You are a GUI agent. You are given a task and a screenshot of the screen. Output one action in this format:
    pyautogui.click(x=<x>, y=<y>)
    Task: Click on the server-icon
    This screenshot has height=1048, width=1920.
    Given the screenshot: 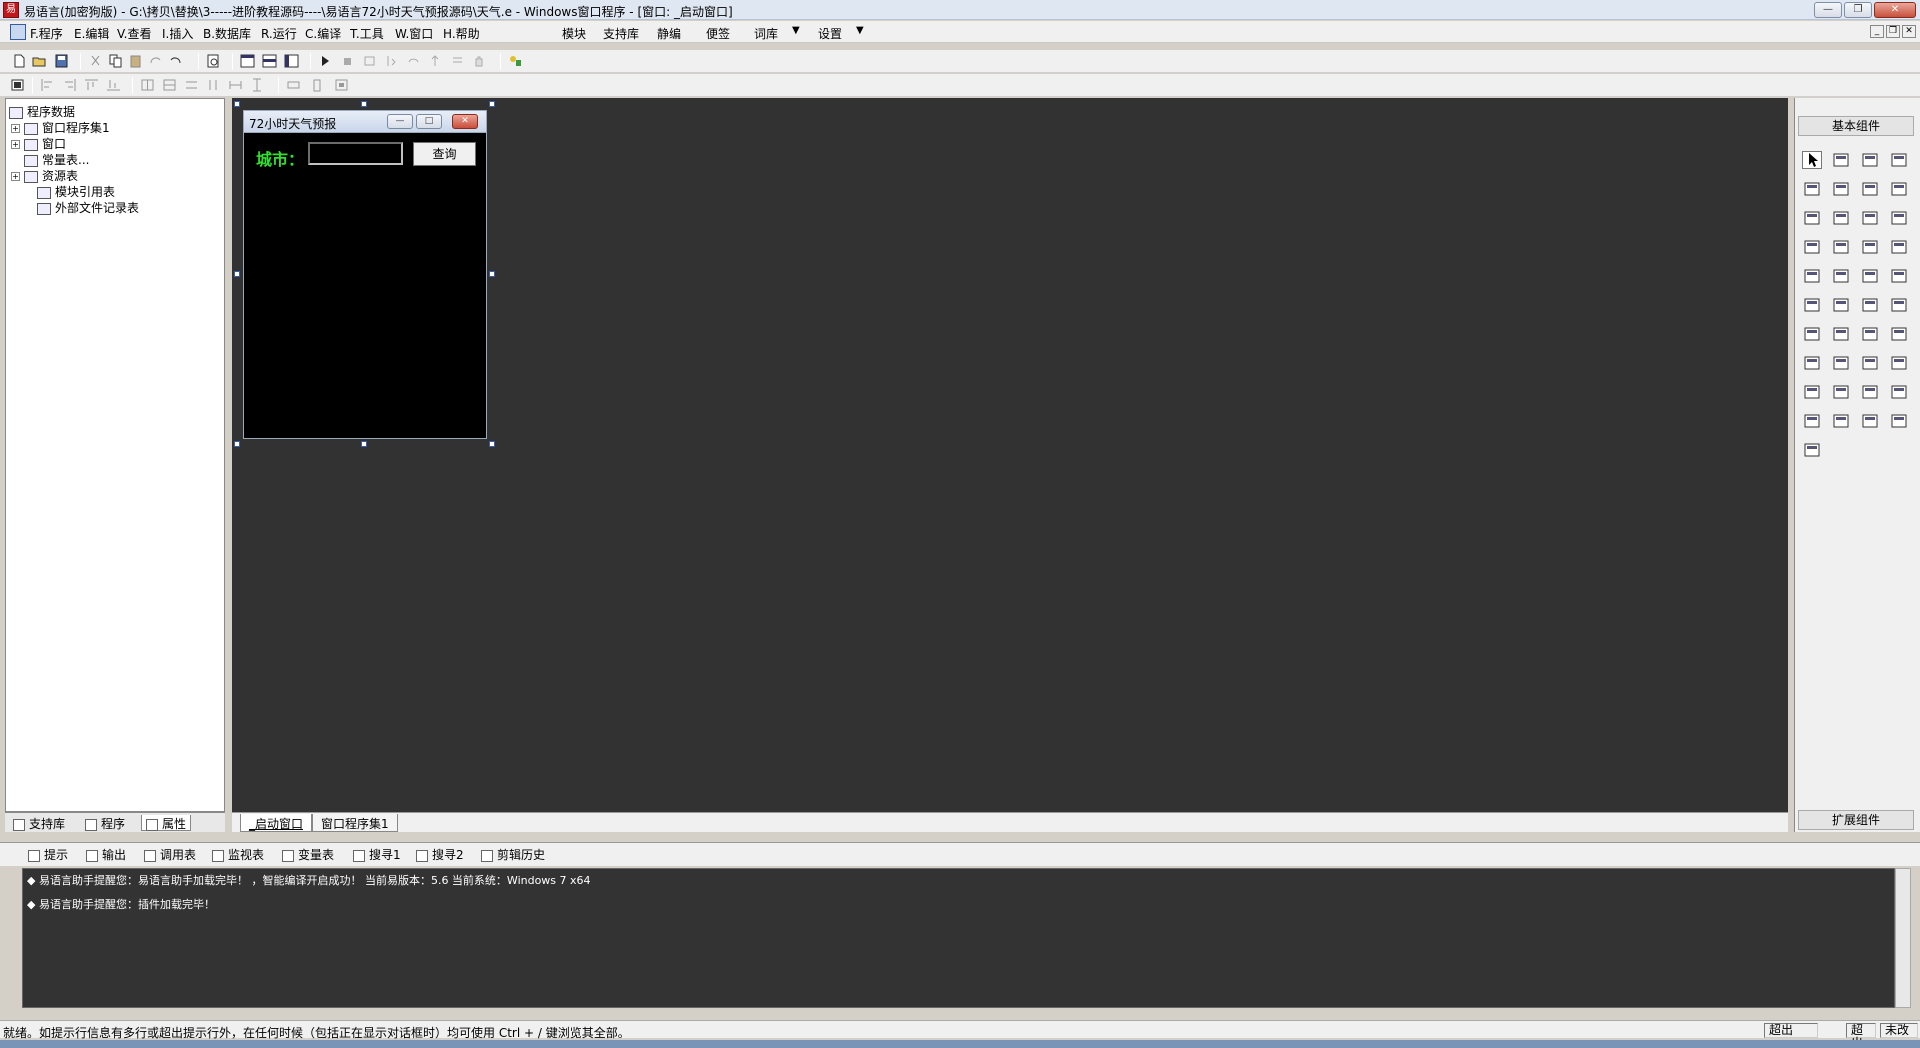 What is the action you would take?
    pyautogui.click(x=1841, y=392)
    